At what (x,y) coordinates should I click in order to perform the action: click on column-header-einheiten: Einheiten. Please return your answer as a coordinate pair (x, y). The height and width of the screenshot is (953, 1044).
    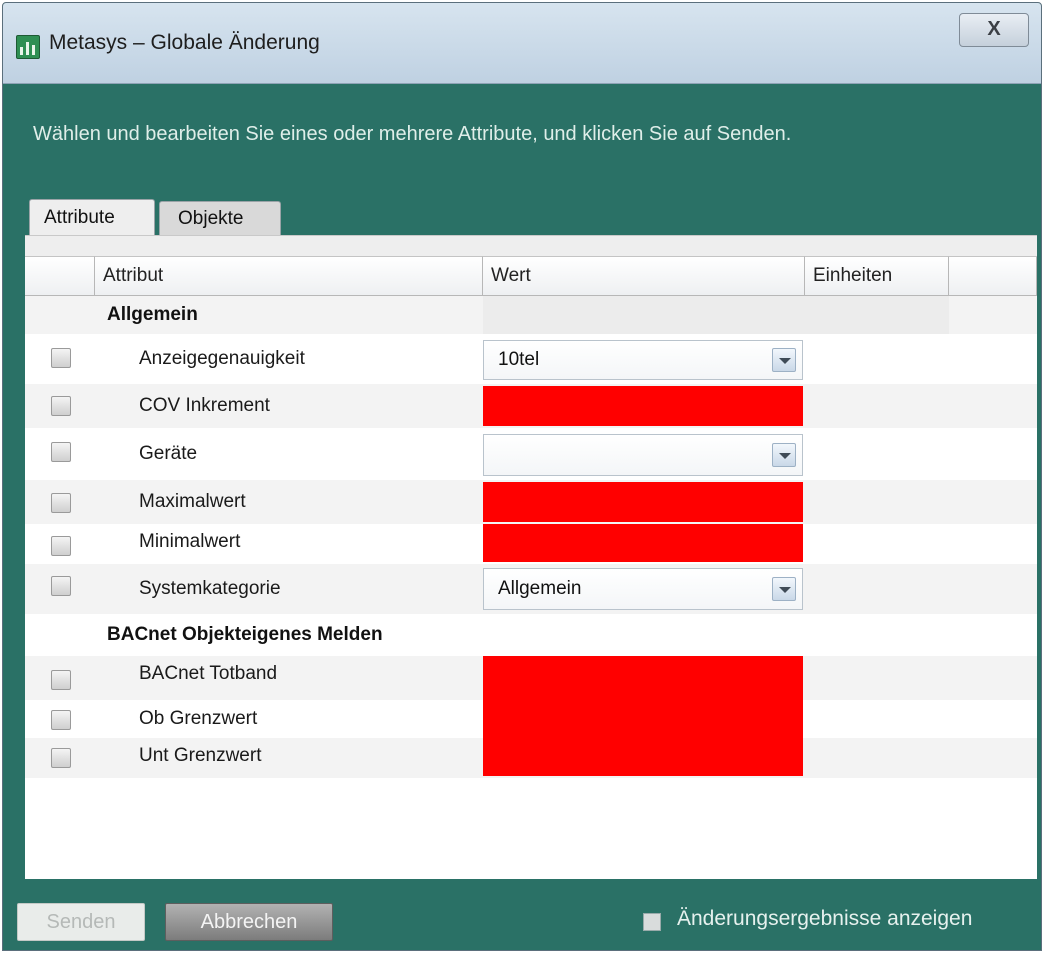
    Looking at the image, I should click on (877, 276).